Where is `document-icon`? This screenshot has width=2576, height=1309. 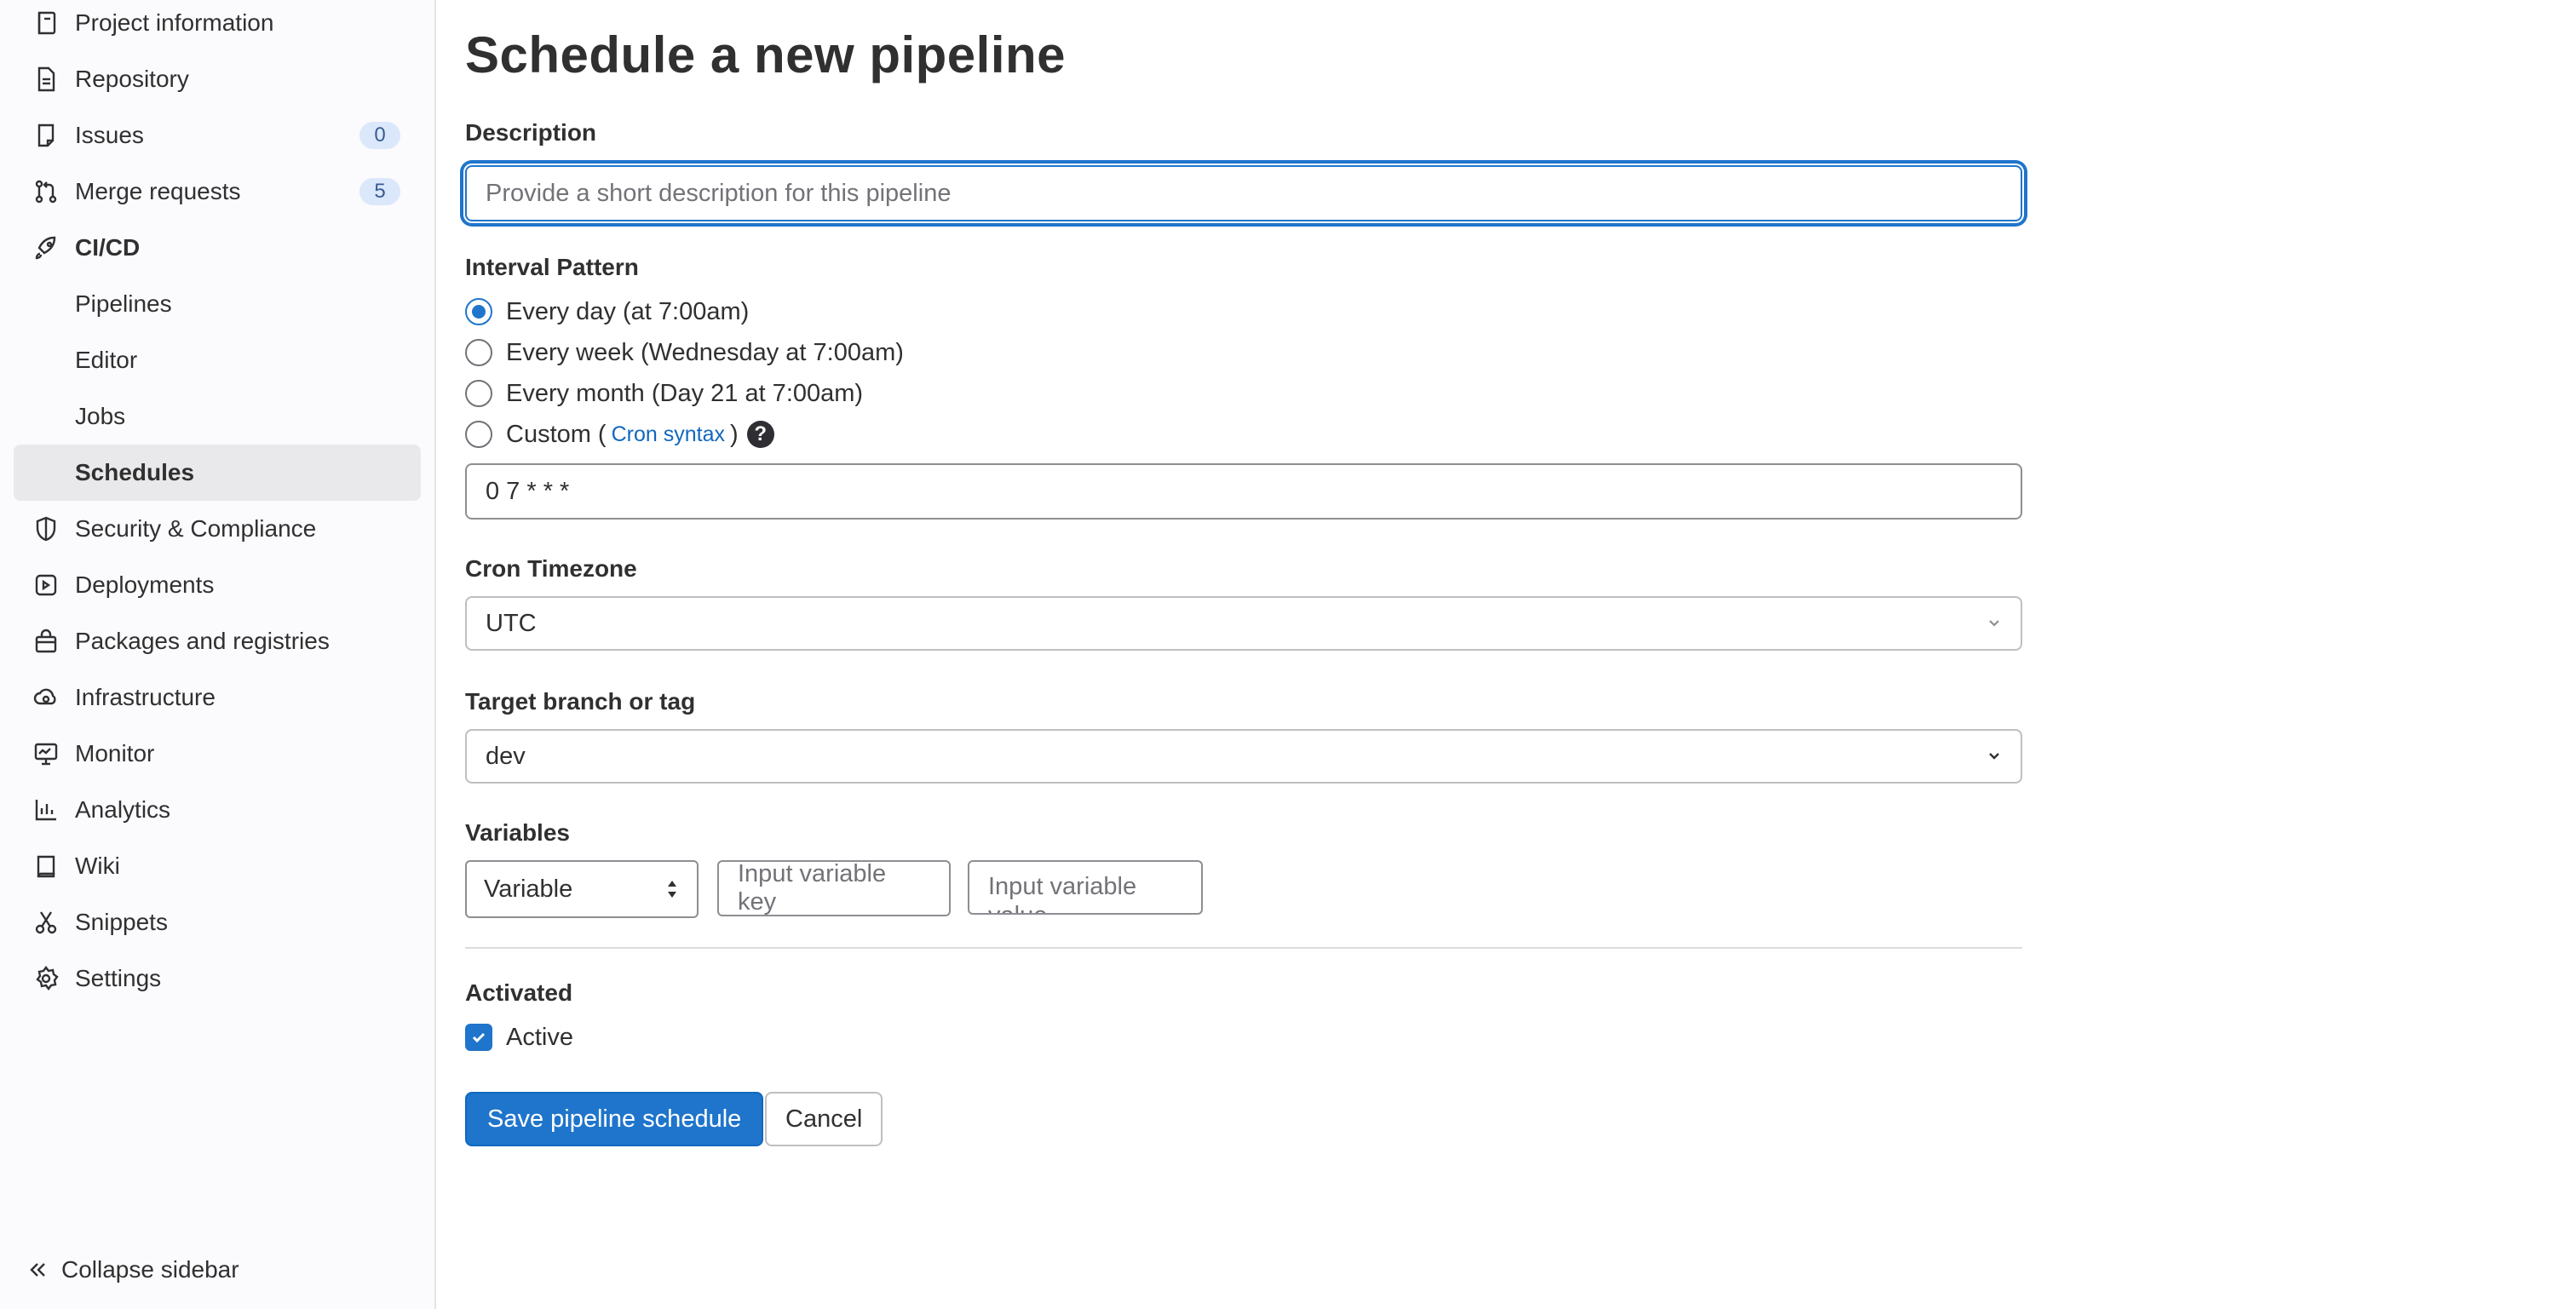
document-icon is located at coordinates (46, 79).